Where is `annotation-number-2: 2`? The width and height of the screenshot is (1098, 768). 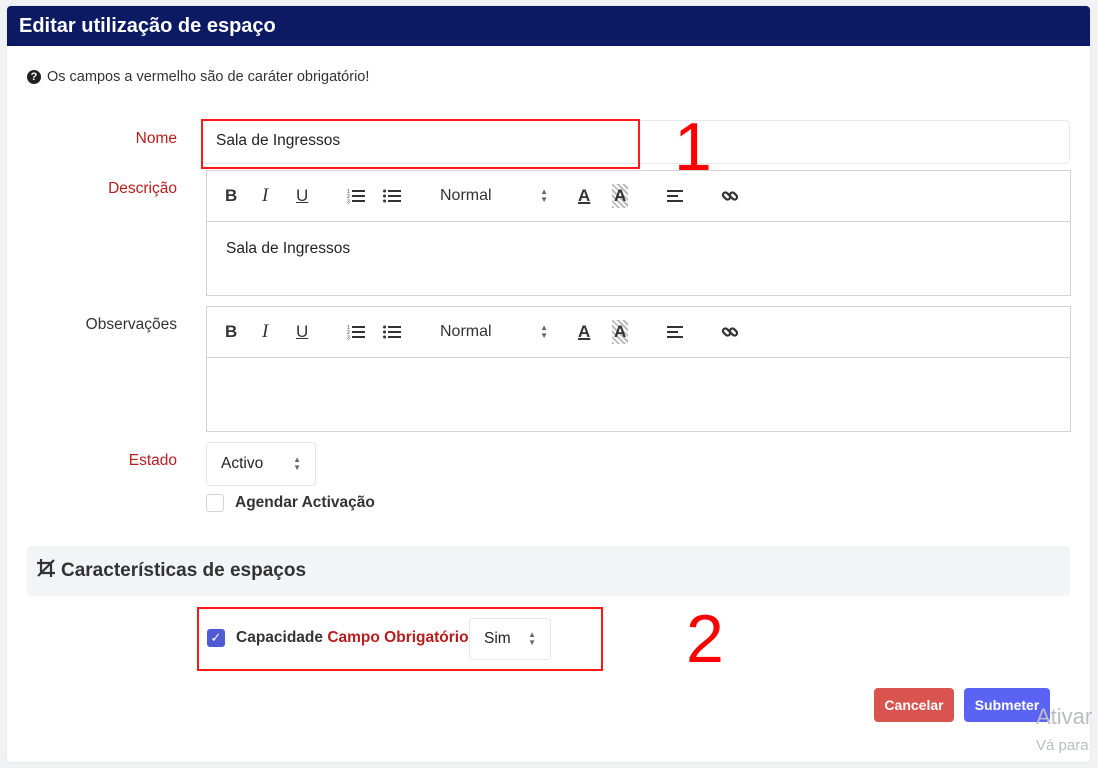
annotation-number-2: 2 is located at coordinates (705, 639).